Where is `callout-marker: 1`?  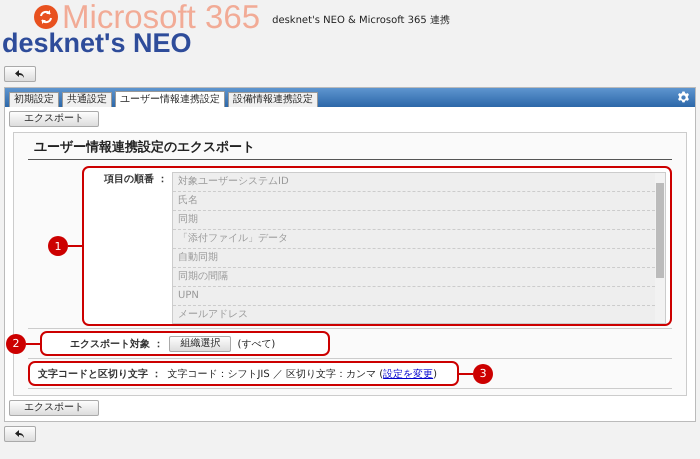
callout-marker: 1 is located at coordinates (58, 246).